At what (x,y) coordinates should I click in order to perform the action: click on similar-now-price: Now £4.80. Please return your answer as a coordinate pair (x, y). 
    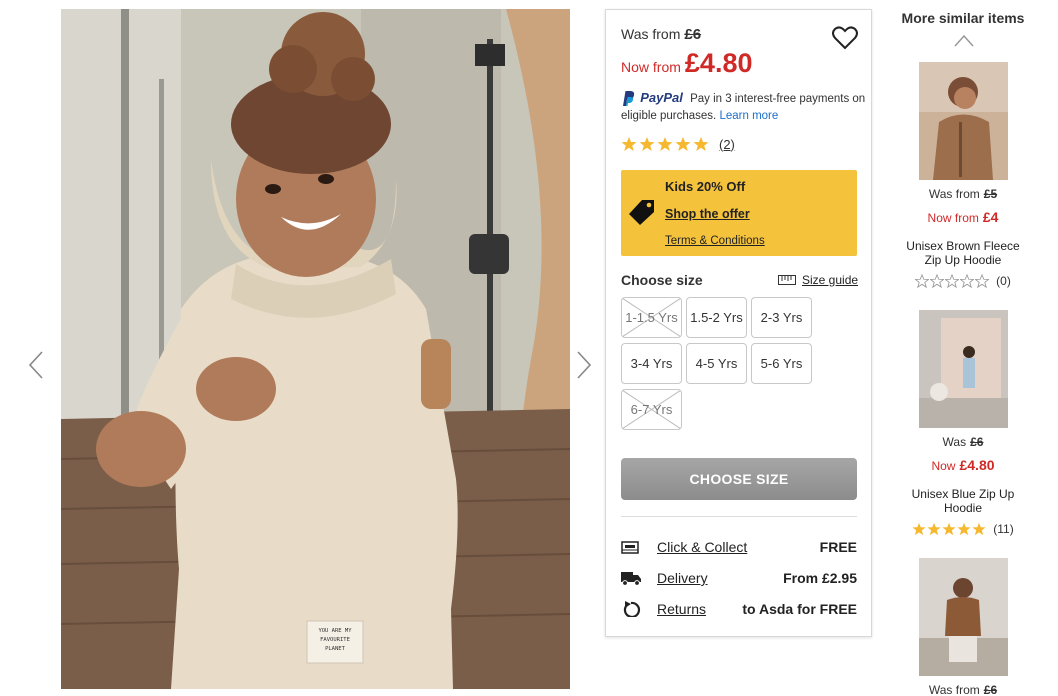
    Looking at the image, I should click on (963, 465).